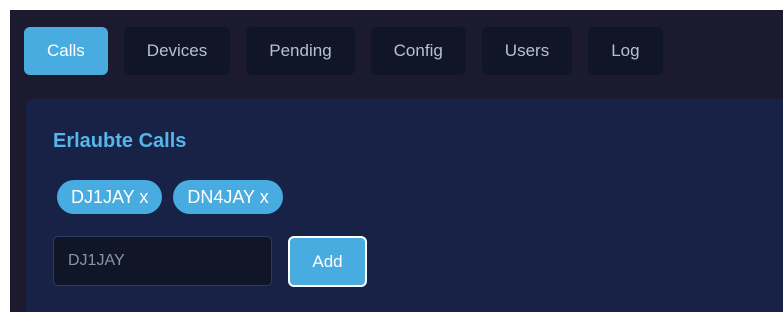  Describe the element at coordinates (625, 51) in the screenshot. I see `tab-log: Log` at that location.